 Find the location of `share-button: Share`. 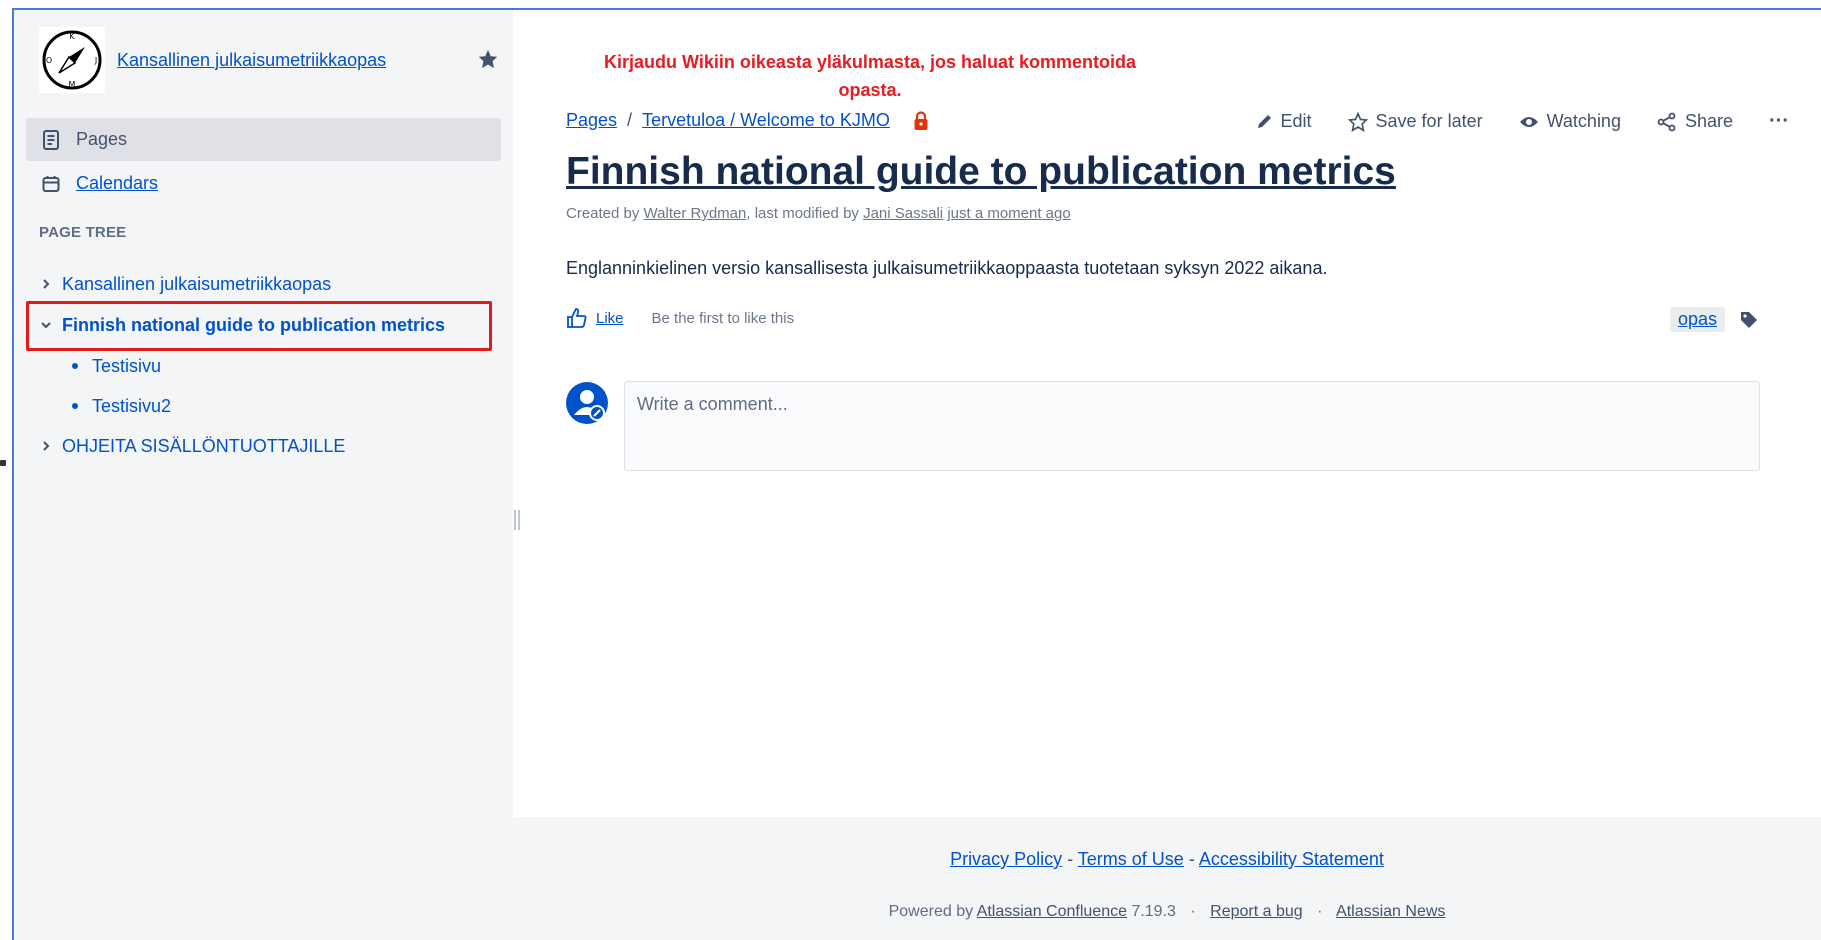

share-button: Share is located at coordinates (1695, 121).